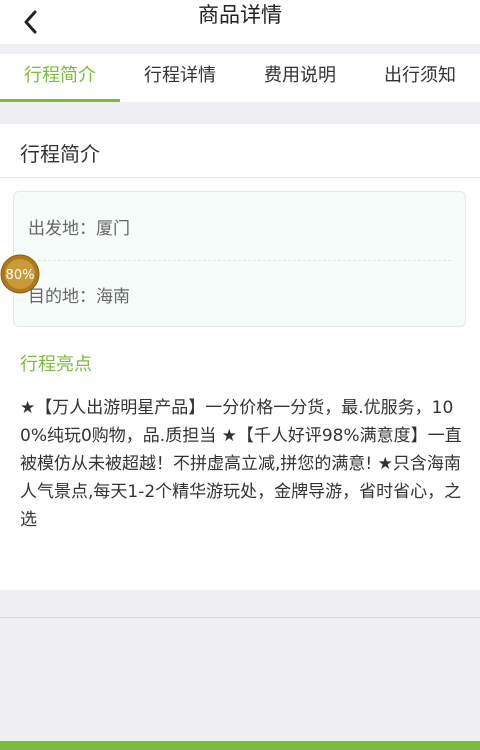  What do you see at coordinates (240, 15) in the screenshot?
I see `page-title: 商品详情` at bounding box center [240, 15].